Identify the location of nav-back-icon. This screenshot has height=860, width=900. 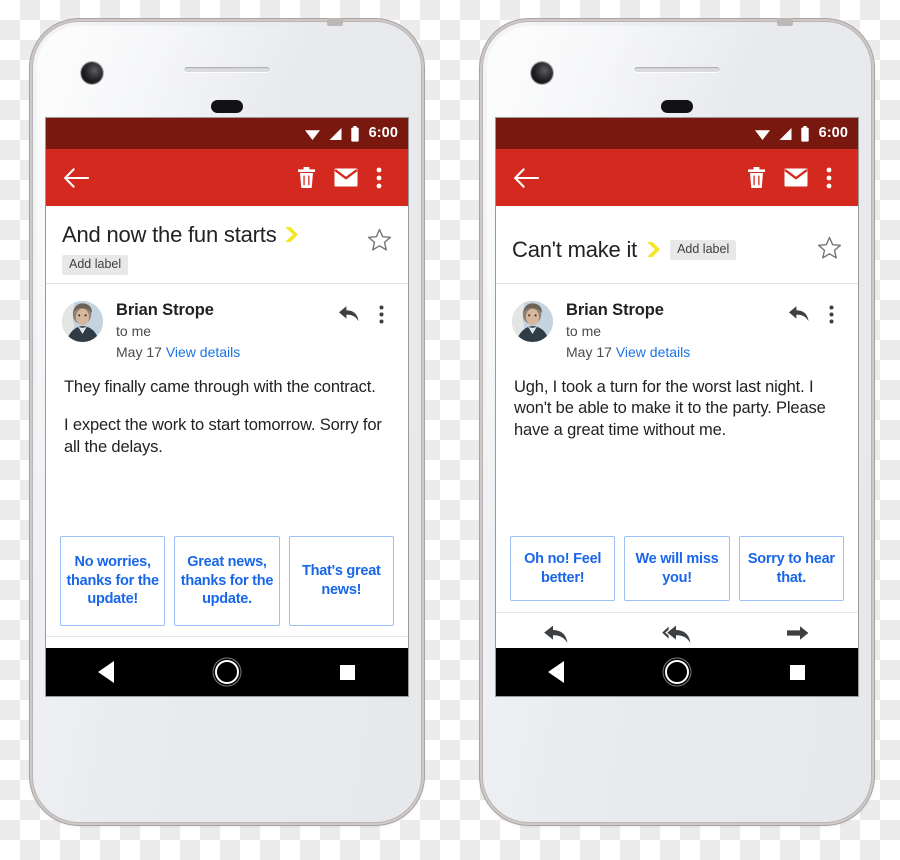
(556, 672).